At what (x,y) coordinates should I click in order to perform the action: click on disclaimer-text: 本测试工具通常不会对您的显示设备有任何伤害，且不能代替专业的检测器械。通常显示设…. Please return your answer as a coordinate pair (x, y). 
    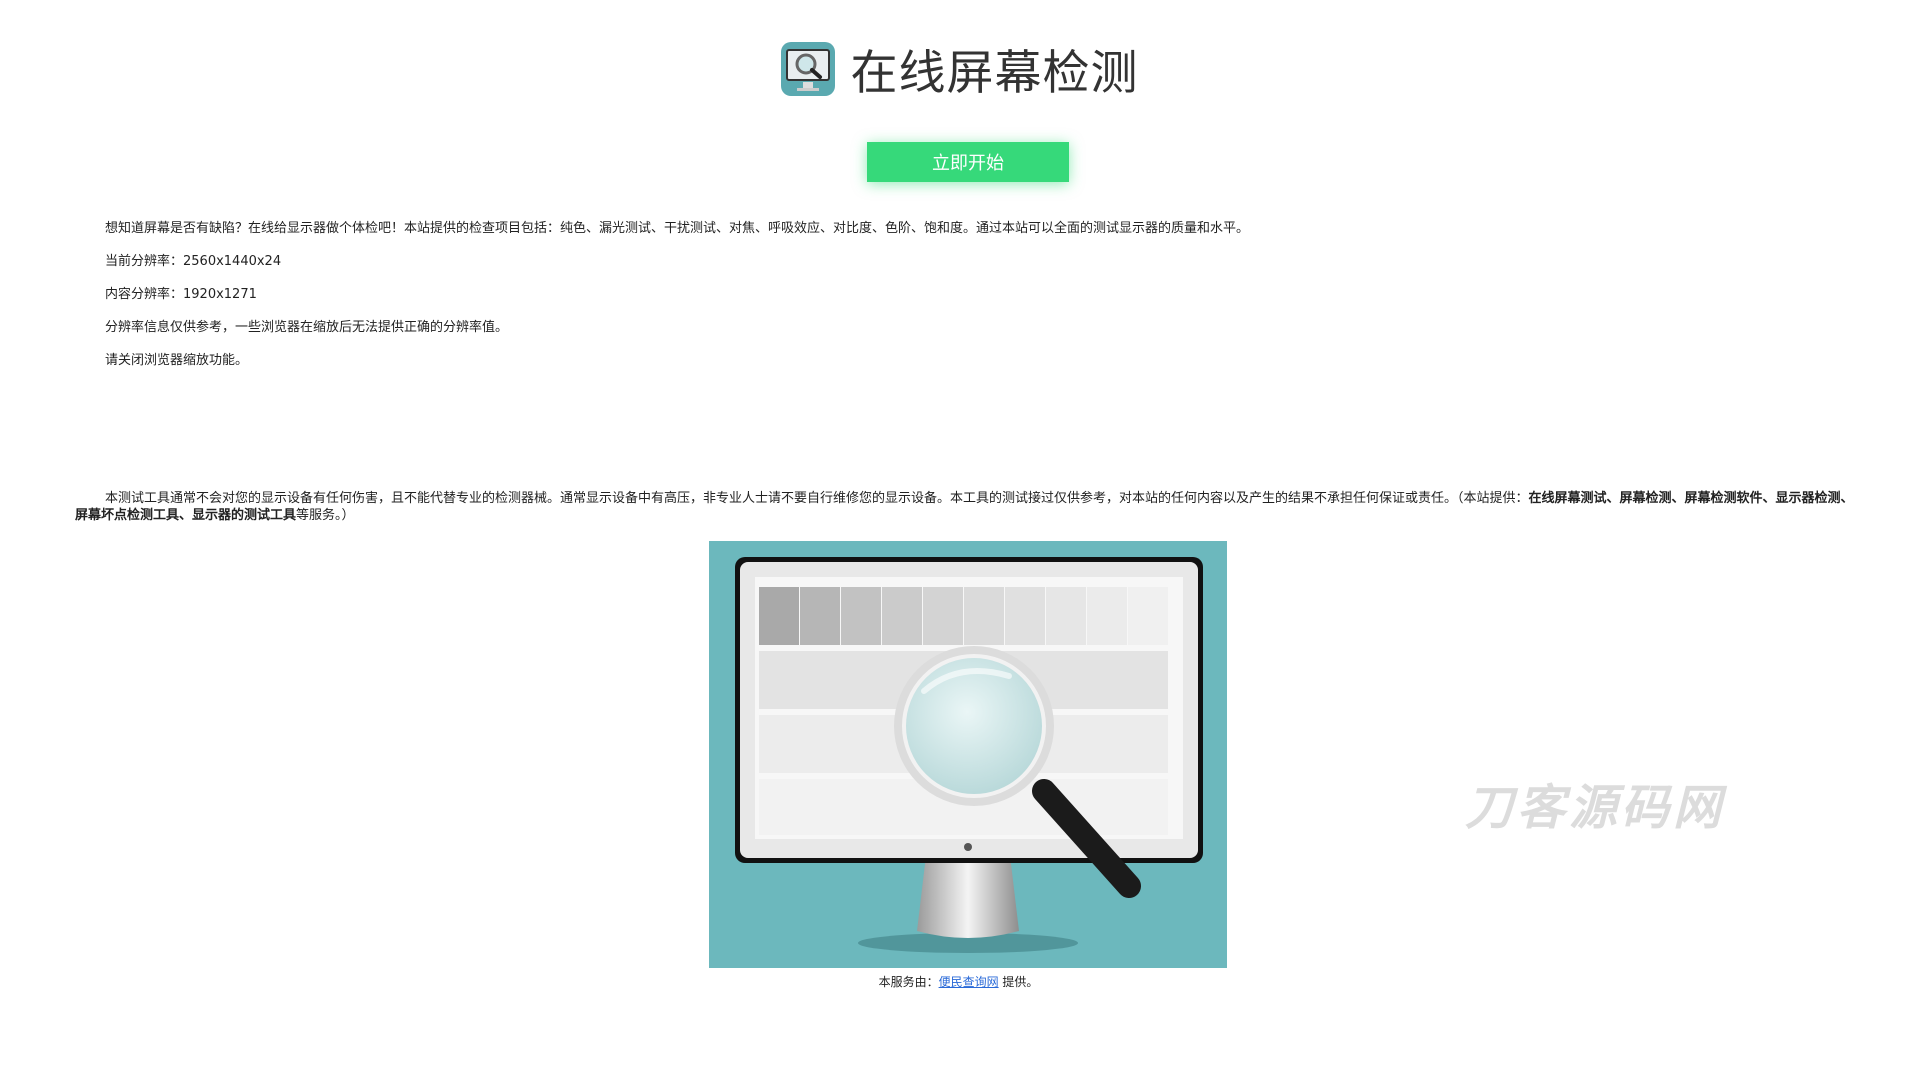
    Looking at the image, I should click on (817, 498).